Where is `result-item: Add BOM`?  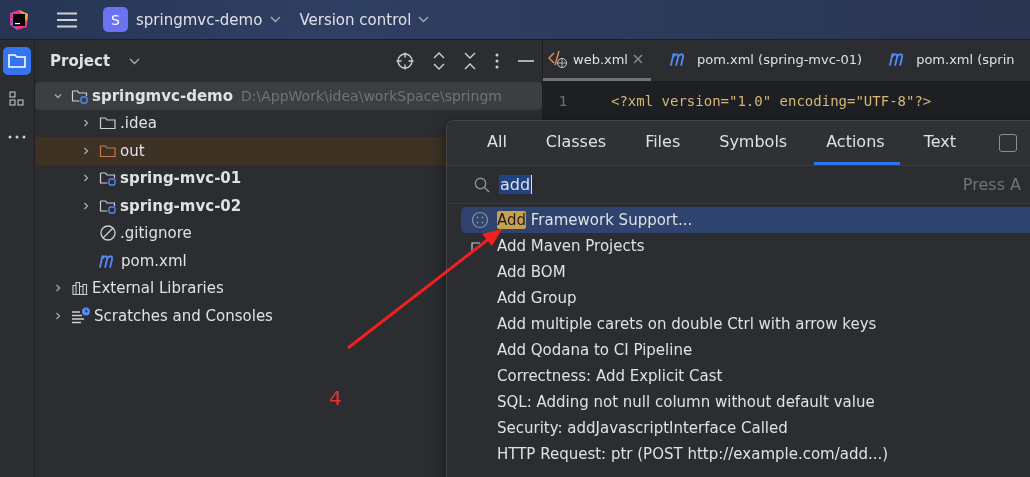
result-item: Add BOM is located at coordinates (745, 272).